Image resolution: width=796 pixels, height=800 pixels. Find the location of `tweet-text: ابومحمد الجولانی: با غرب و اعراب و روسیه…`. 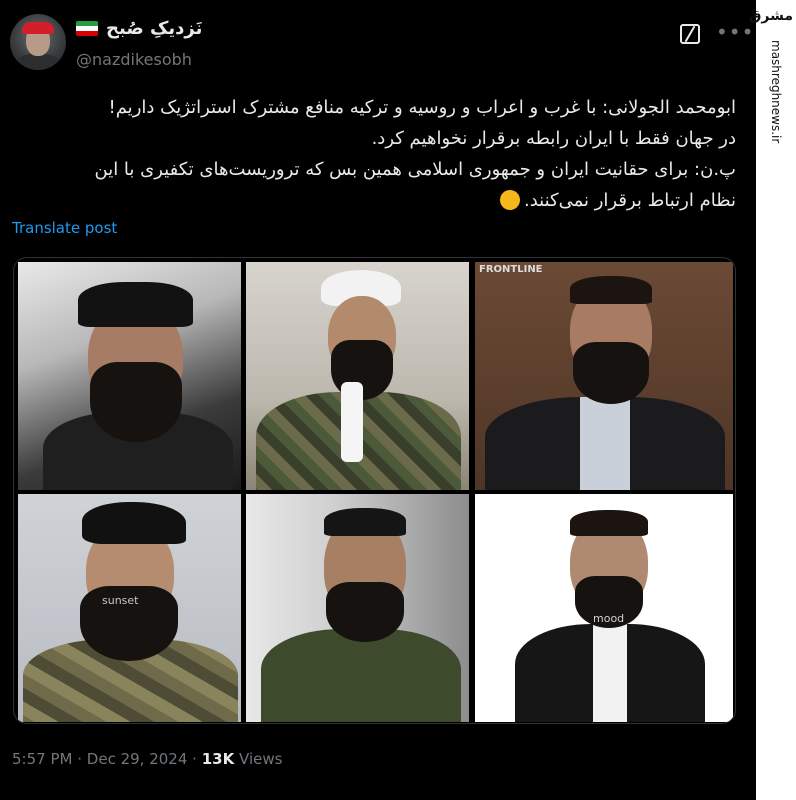

tweet-text: ابومحمد الجولانی: با غرب و اعراب و روسیه… is located at coordinates (373, 154).